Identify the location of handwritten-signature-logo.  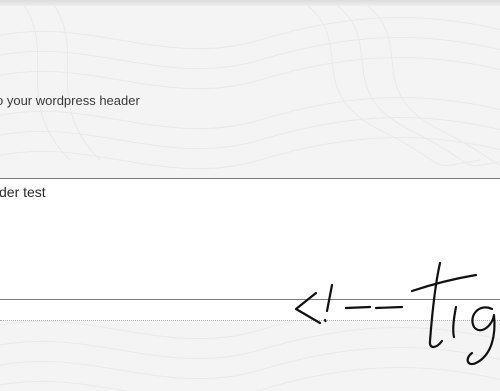
(395, 313).